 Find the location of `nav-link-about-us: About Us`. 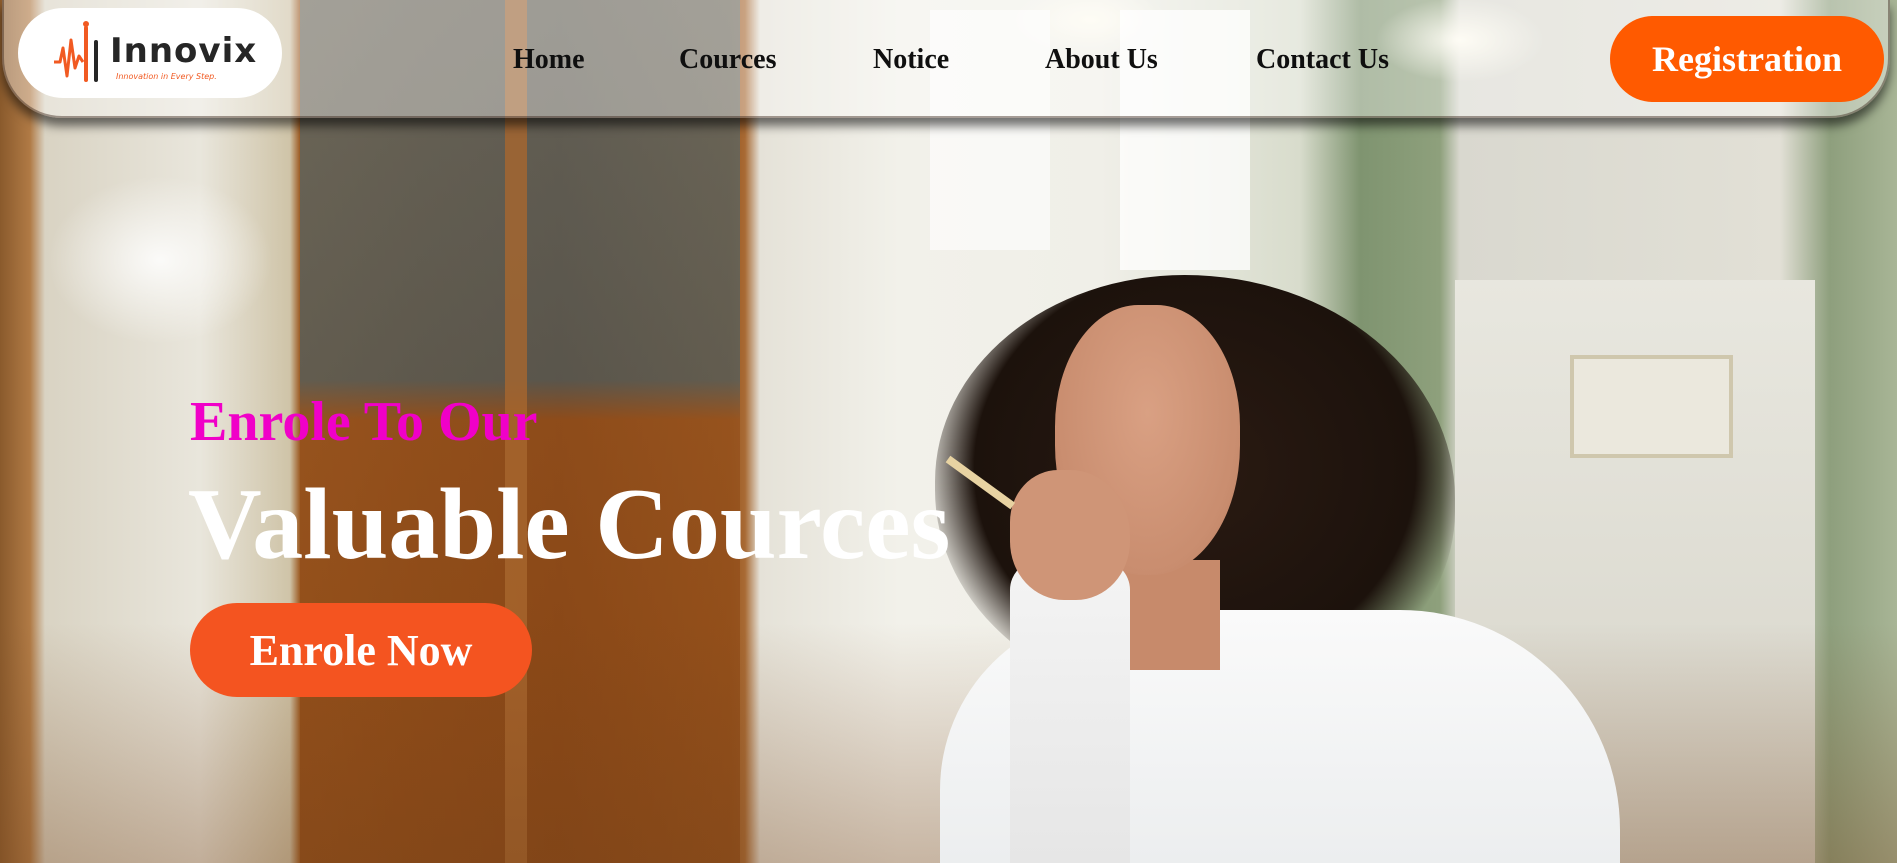

nav-link-about-us: About Us is located at coordinates (1101, 60).